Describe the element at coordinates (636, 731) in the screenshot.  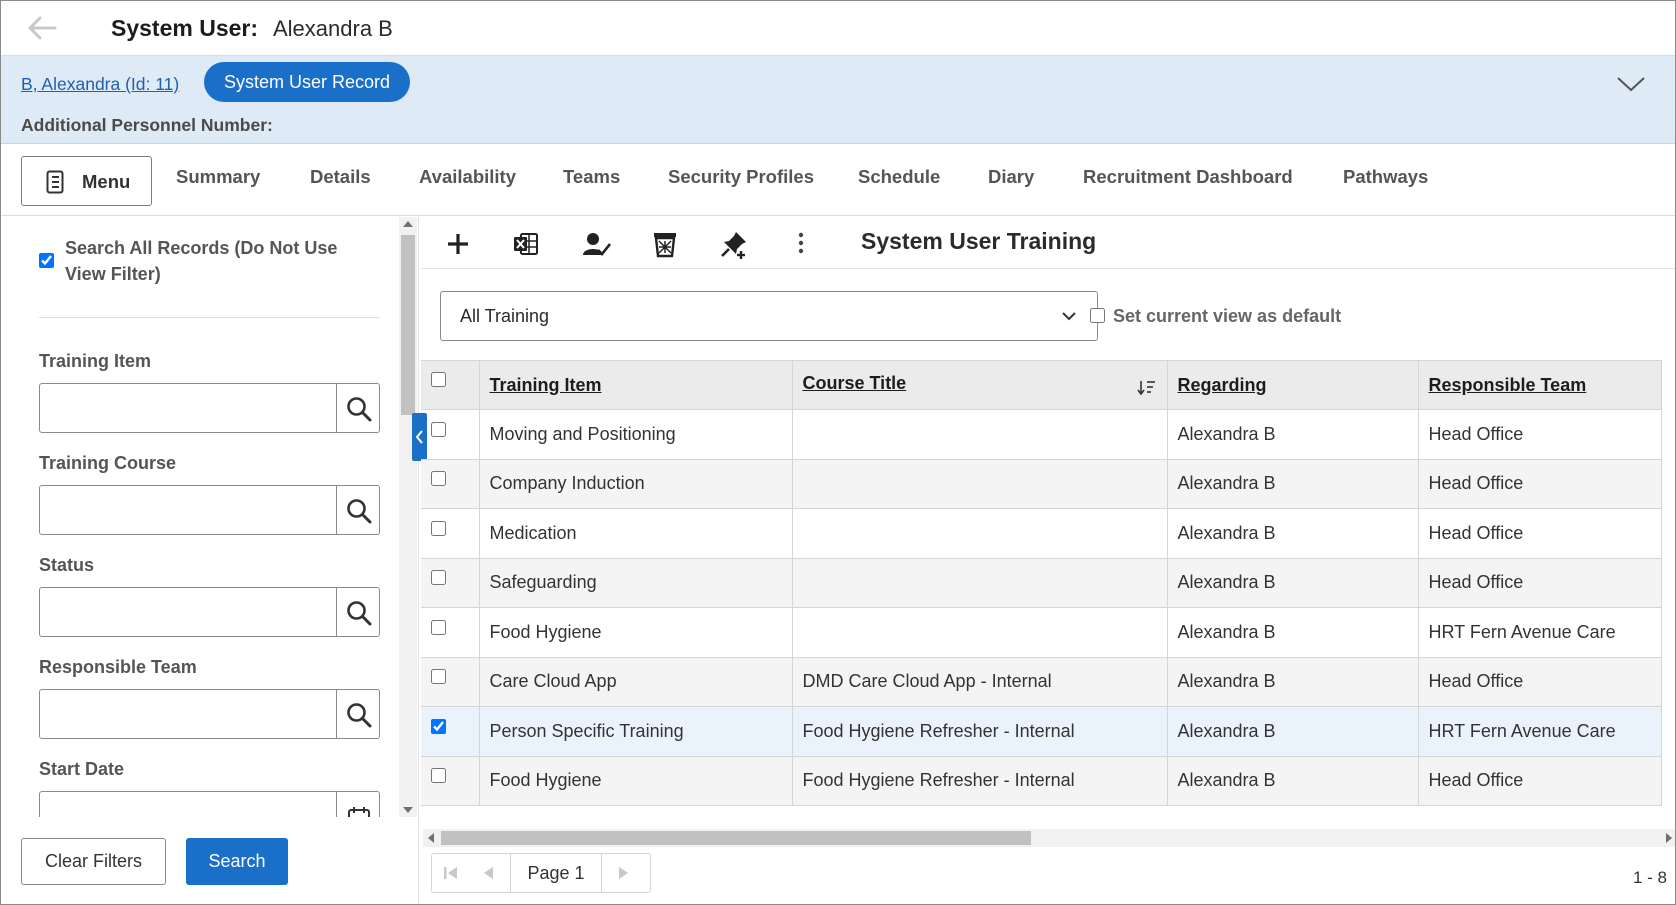
I see `training-item-cell: Person Specific Training` at that location.